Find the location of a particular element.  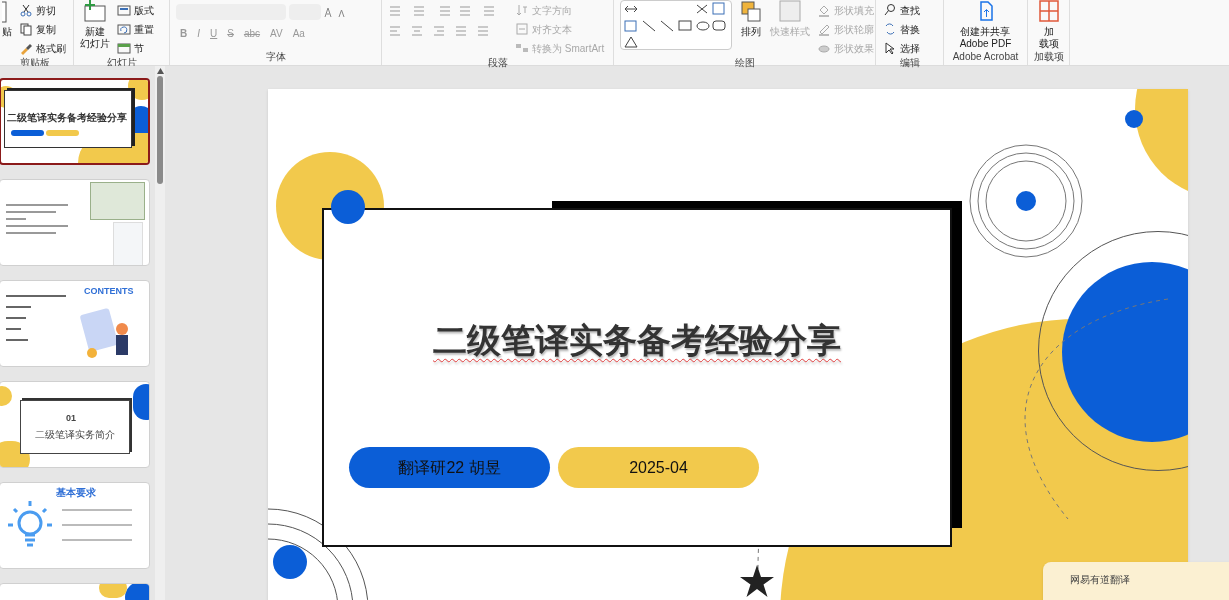

ribbon-button: 新建 幻灯片 is located at coordinates (95, 25).